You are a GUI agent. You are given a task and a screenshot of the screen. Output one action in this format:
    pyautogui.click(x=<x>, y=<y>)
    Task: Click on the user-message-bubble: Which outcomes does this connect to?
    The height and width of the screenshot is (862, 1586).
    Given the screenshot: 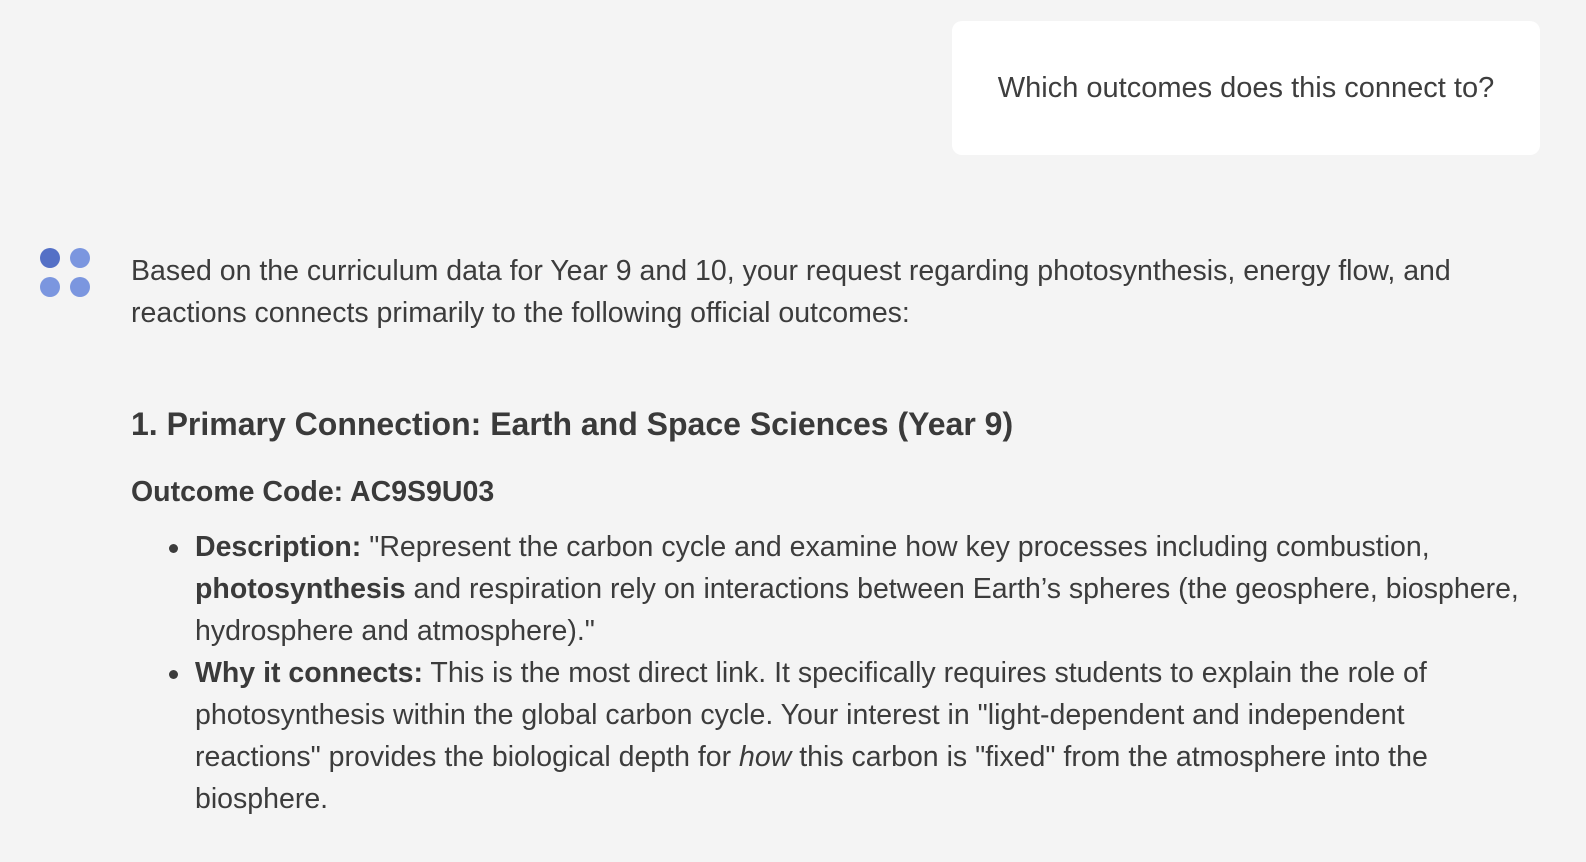 What is the action you would take?
    pyautogui.click(x=1246, y=88)
    